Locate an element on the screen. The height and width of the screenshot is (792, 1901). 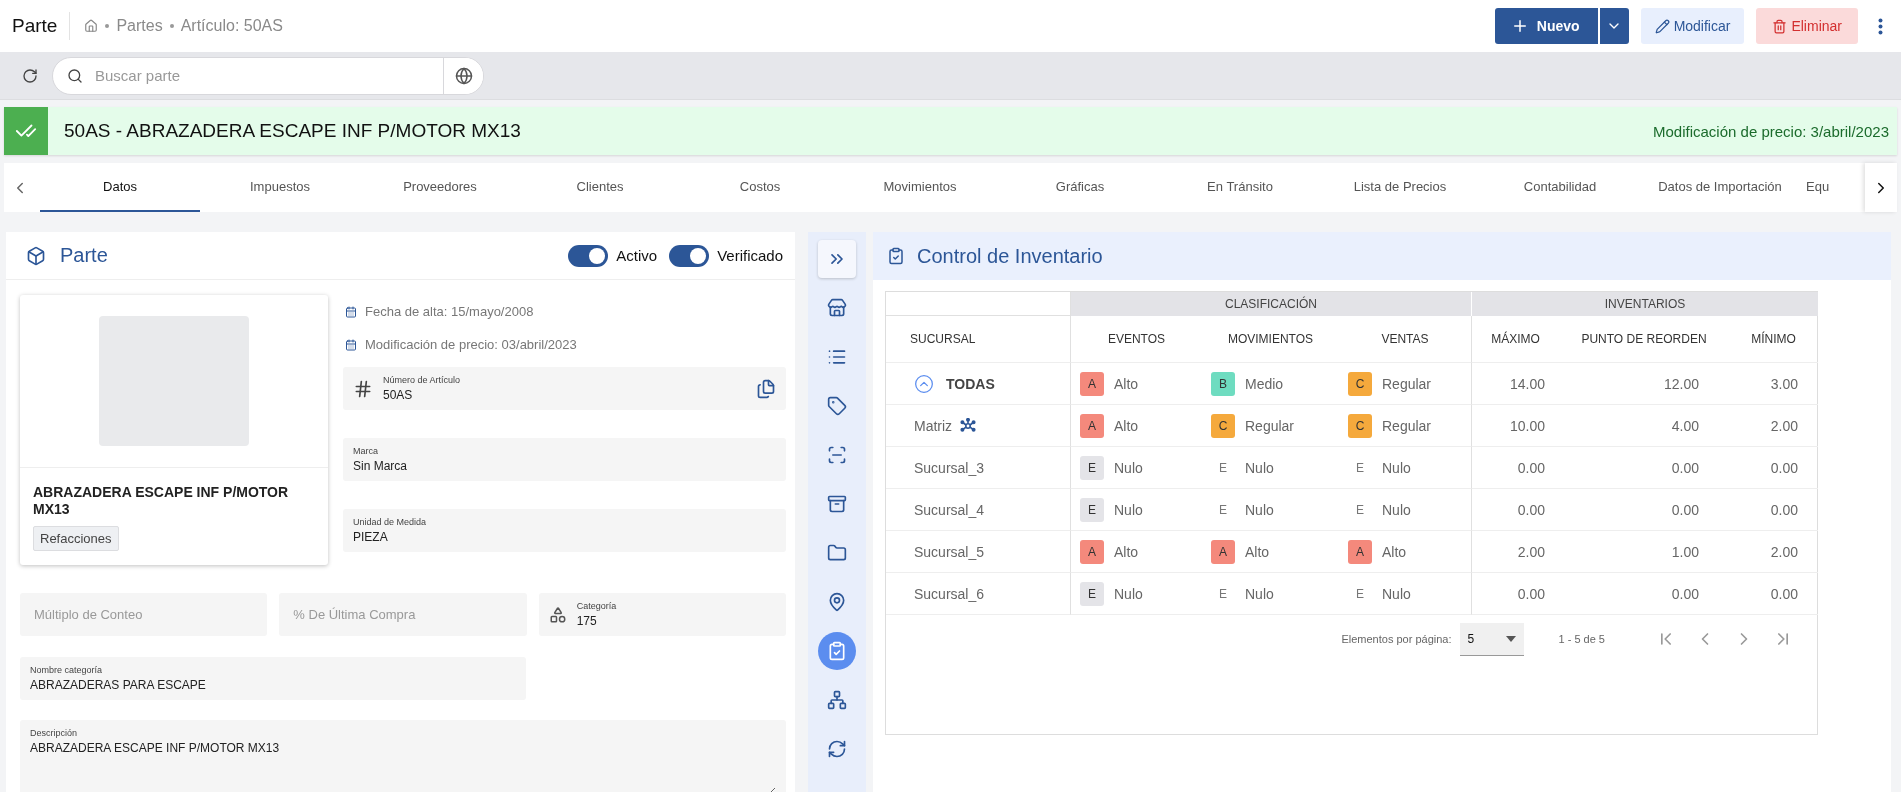
tab: Gráficas is located at coordinates (1080, 187).